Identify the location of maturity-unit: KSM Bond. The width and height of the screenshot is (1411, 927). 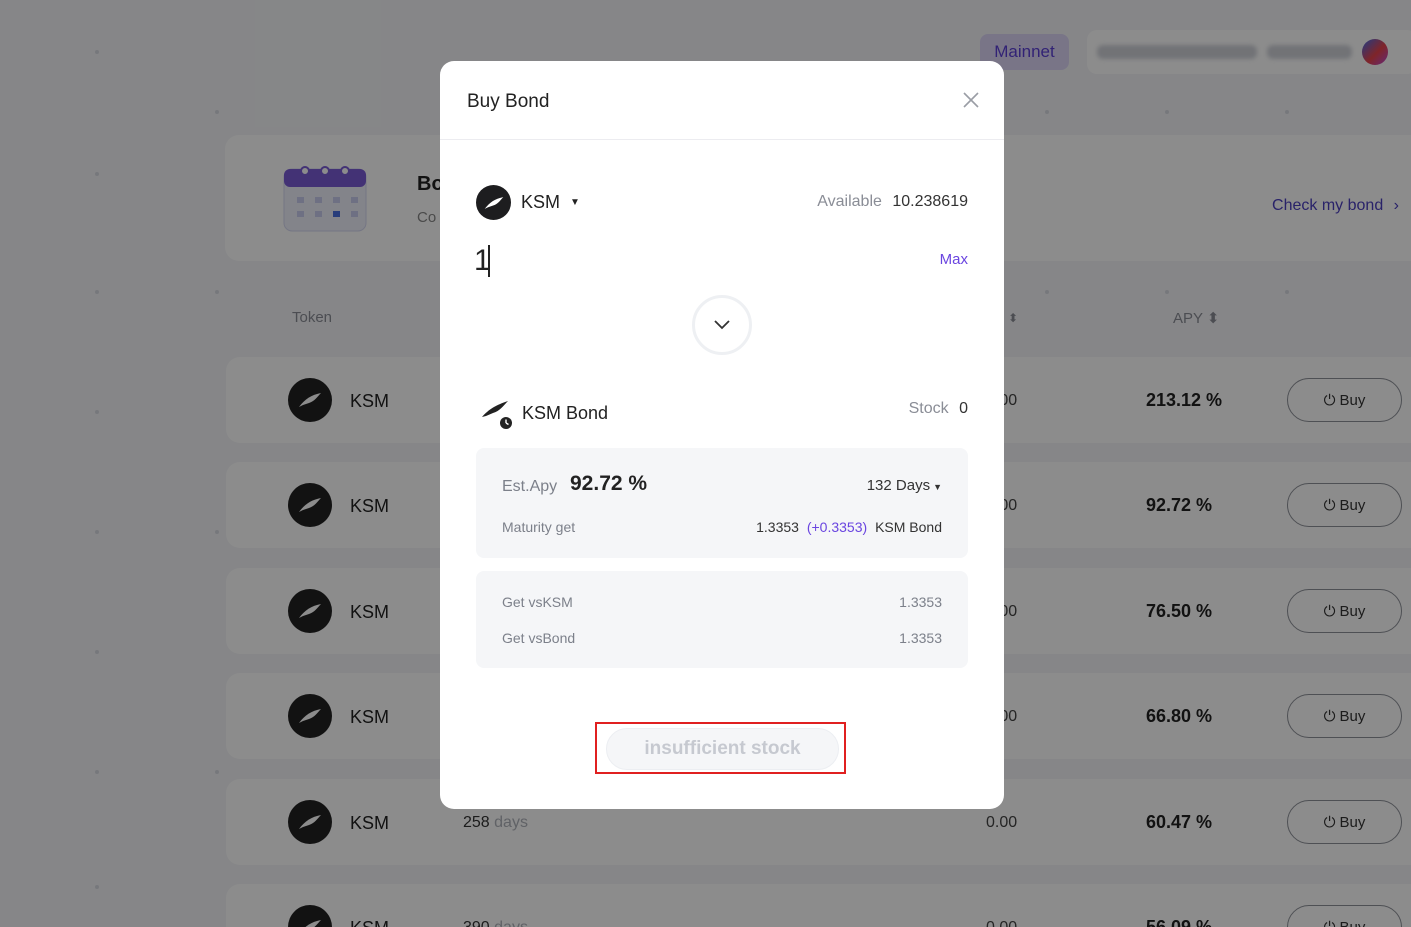
(908, 527).